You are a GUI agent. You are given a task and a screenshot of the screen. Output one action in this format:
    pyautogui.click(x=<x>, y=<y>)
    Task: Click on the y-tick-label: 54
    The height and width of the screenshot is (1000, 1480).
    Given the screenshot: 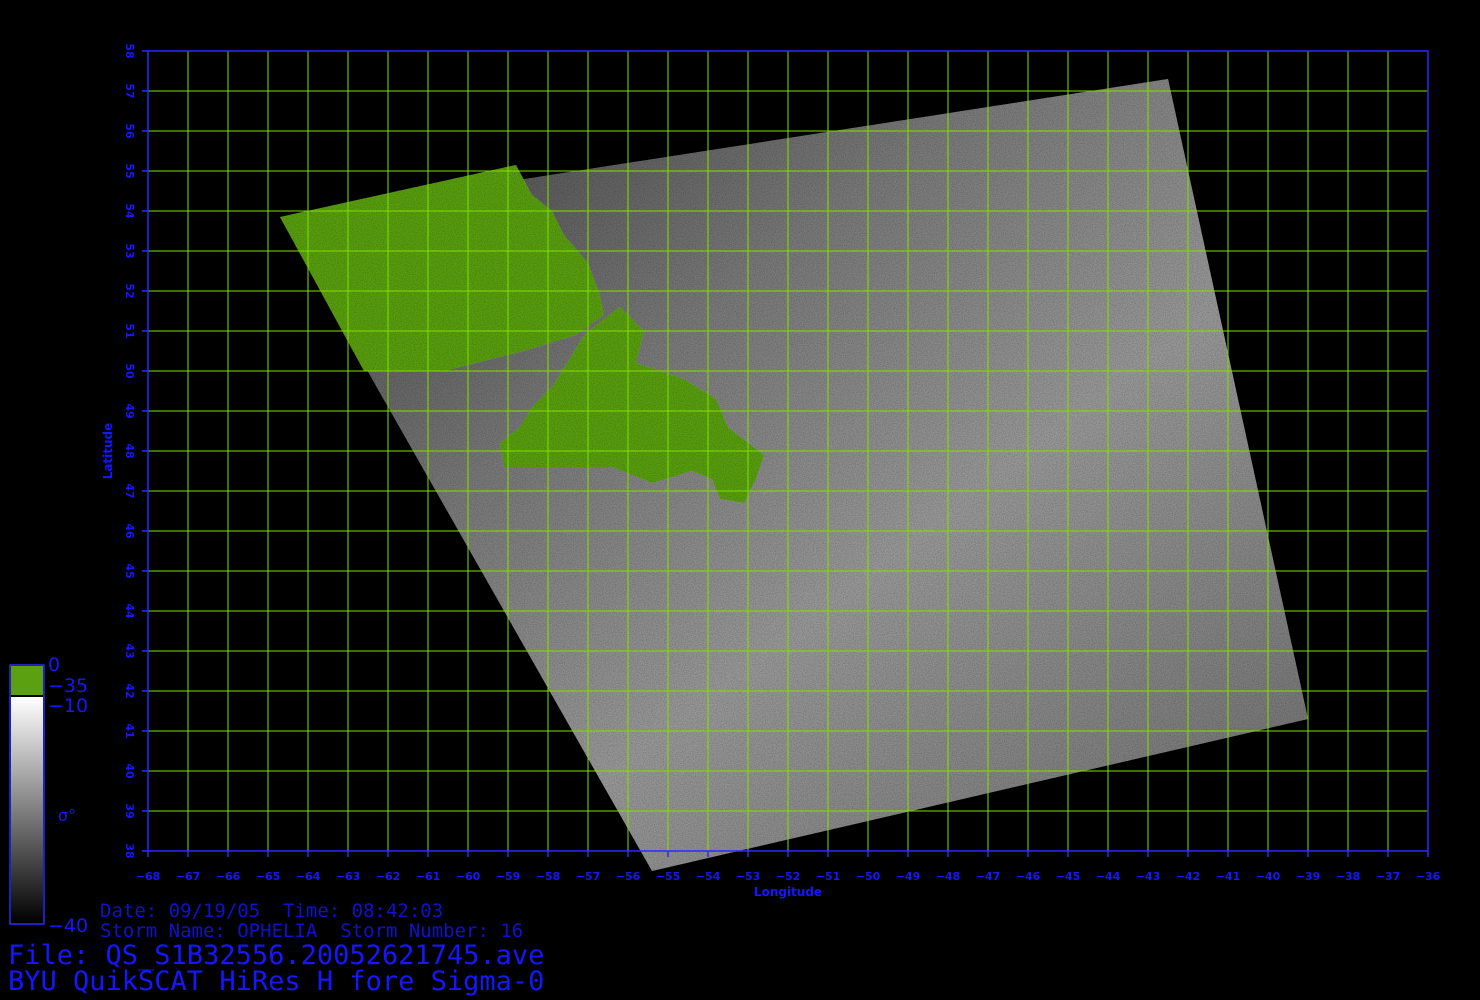 What is the action you would take?
    pyautogui.click(x=129, y=211)
    